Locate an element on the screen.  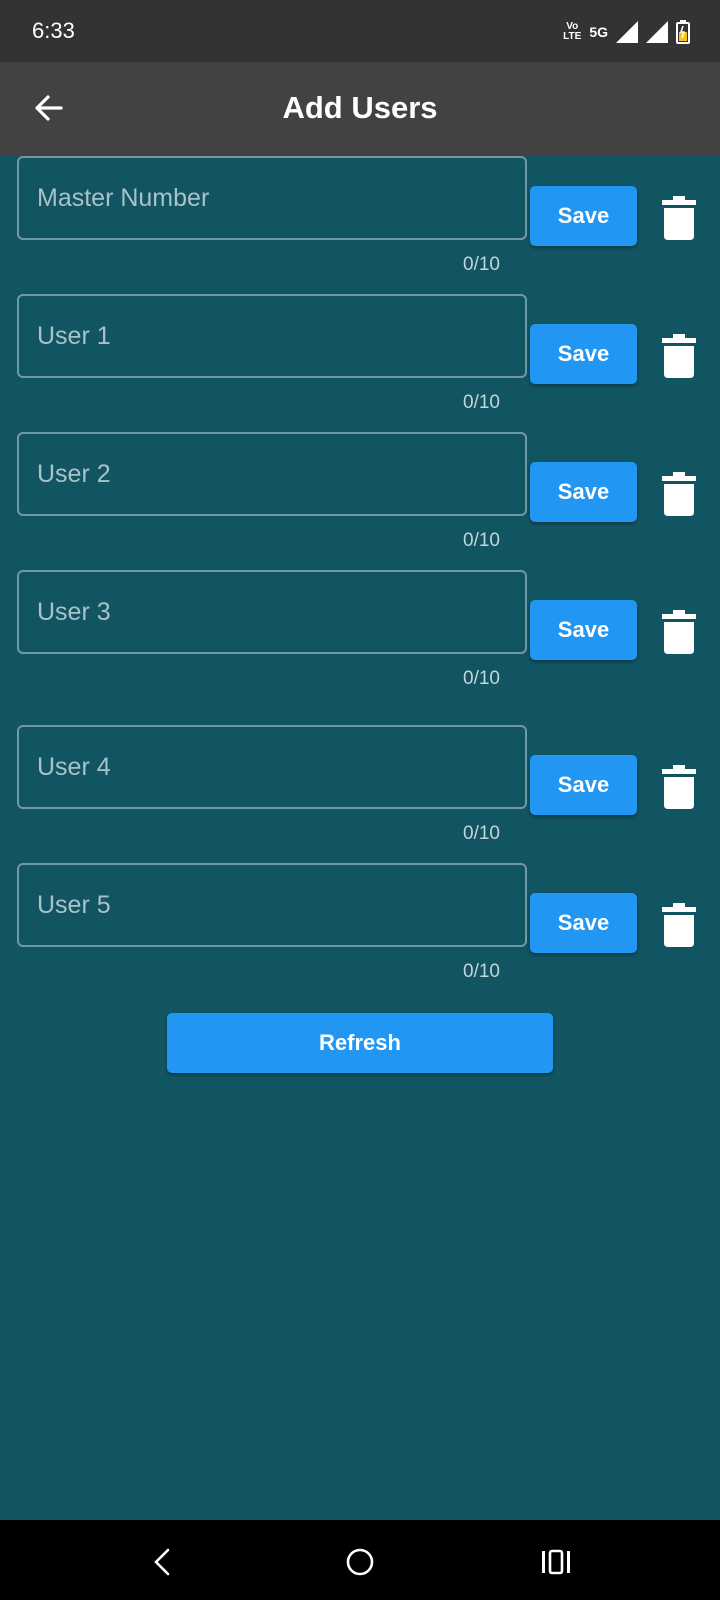
status-icons: Vo LTE 5G is located at coordinates (626, 32).